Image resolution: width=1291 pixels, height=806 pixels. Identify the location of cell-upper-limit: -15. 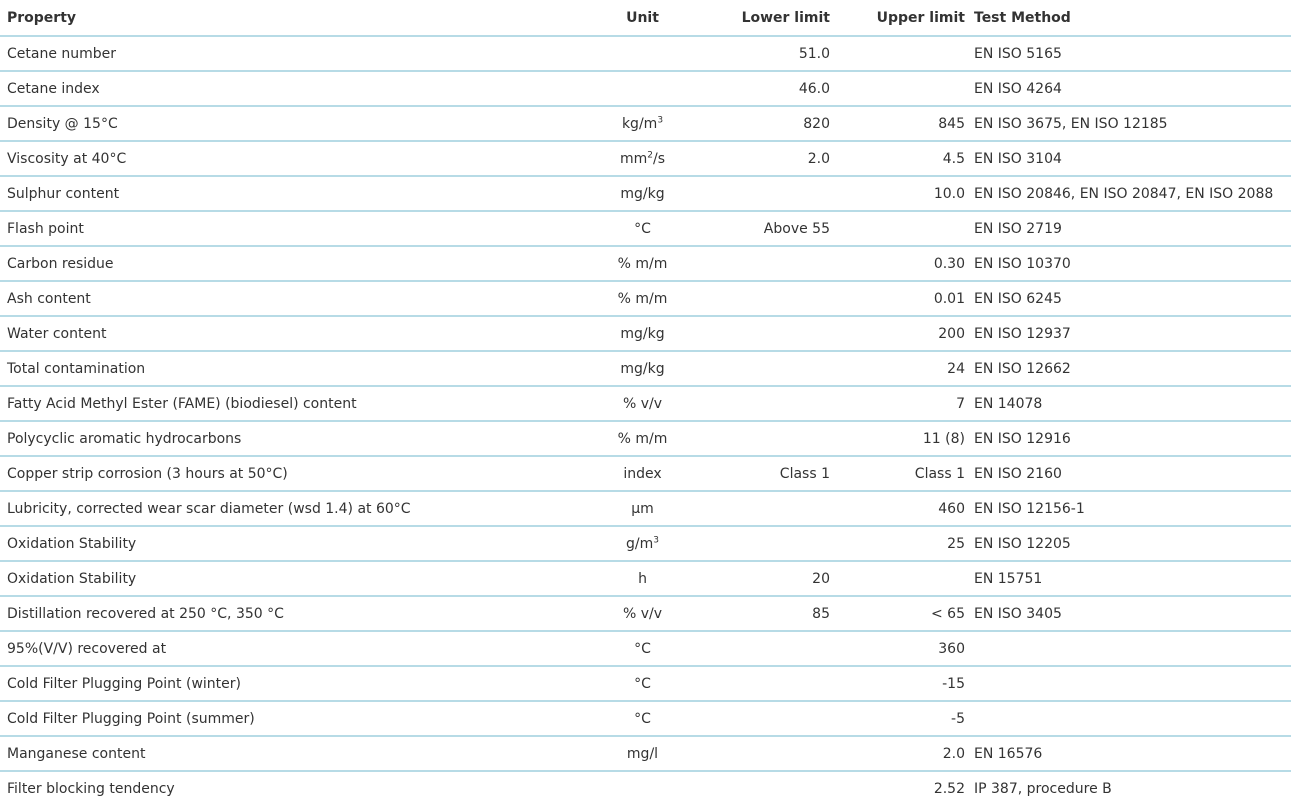
(897, 684).